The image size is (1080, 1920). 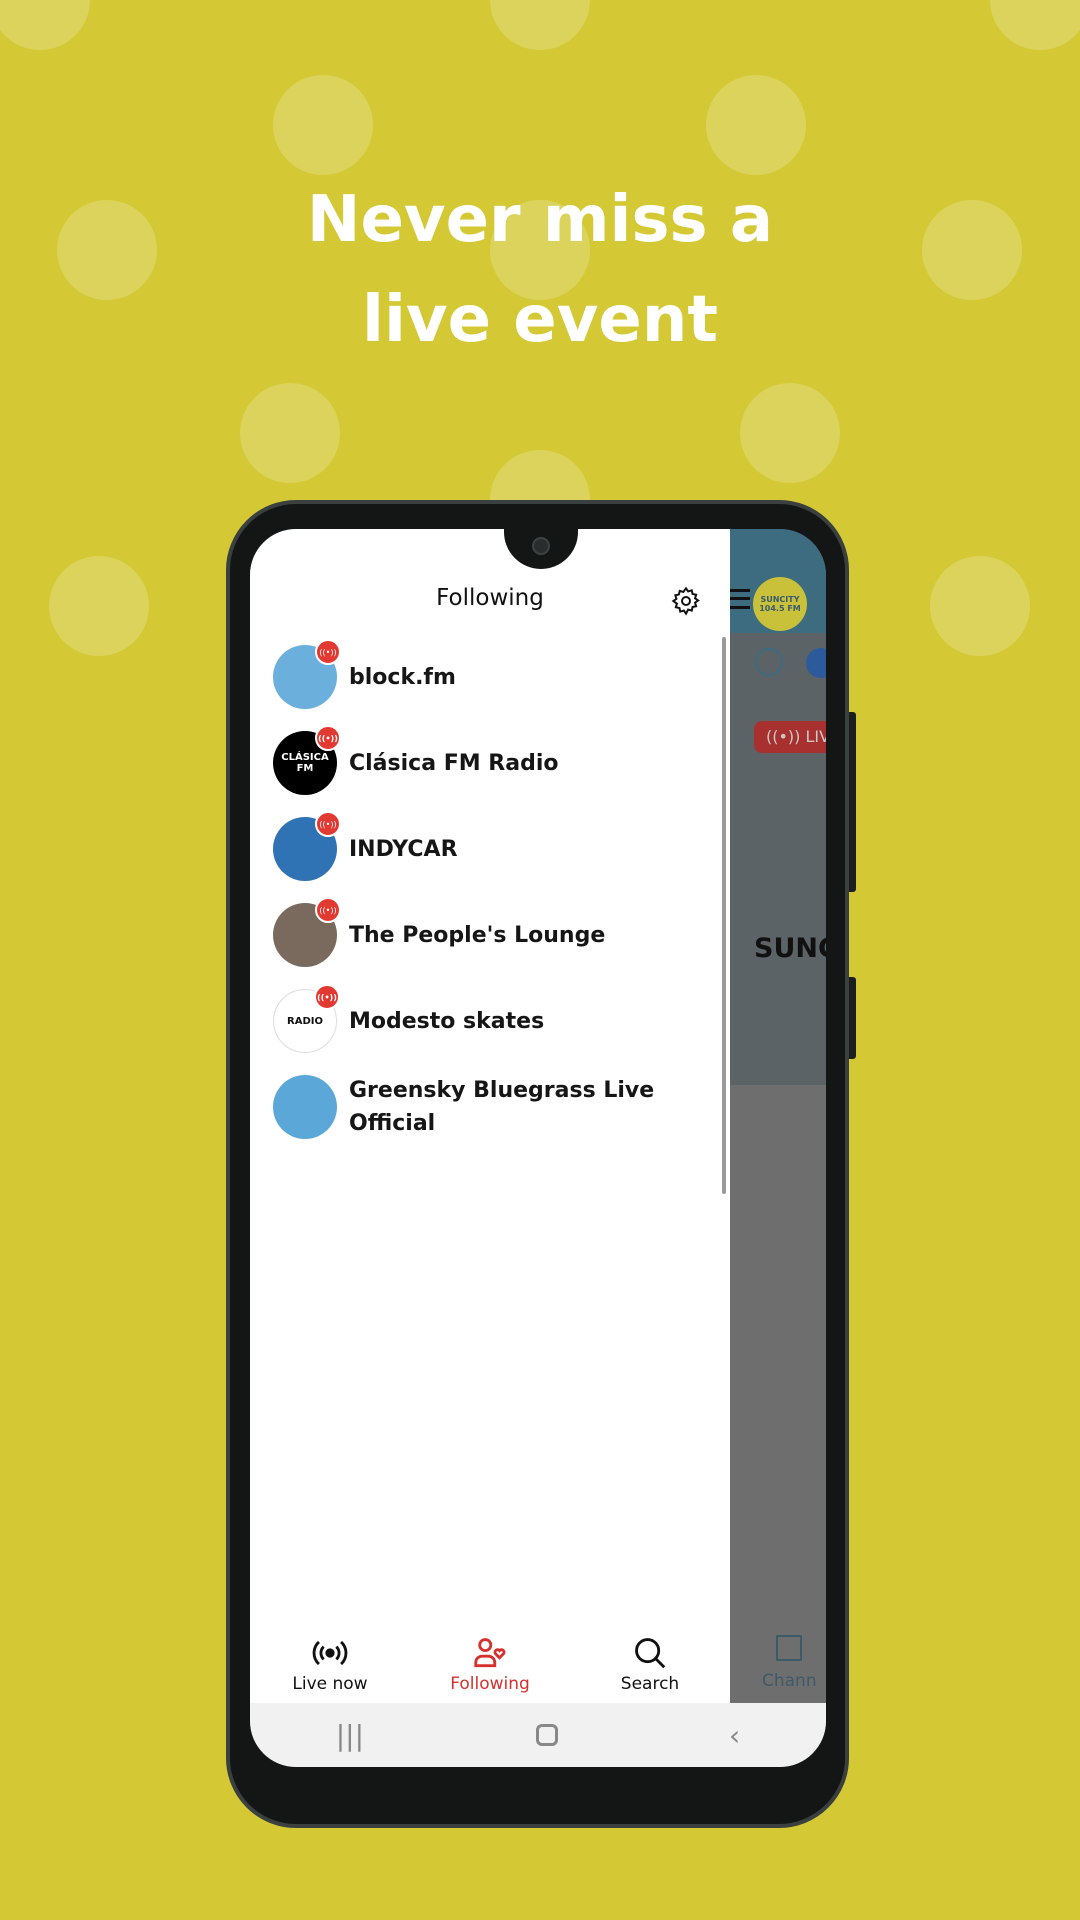 What do you see at coordinates (790, 737) in the screenshot?
I see `live-badge: ((•)) LIV` at bounding box center [790, 737].